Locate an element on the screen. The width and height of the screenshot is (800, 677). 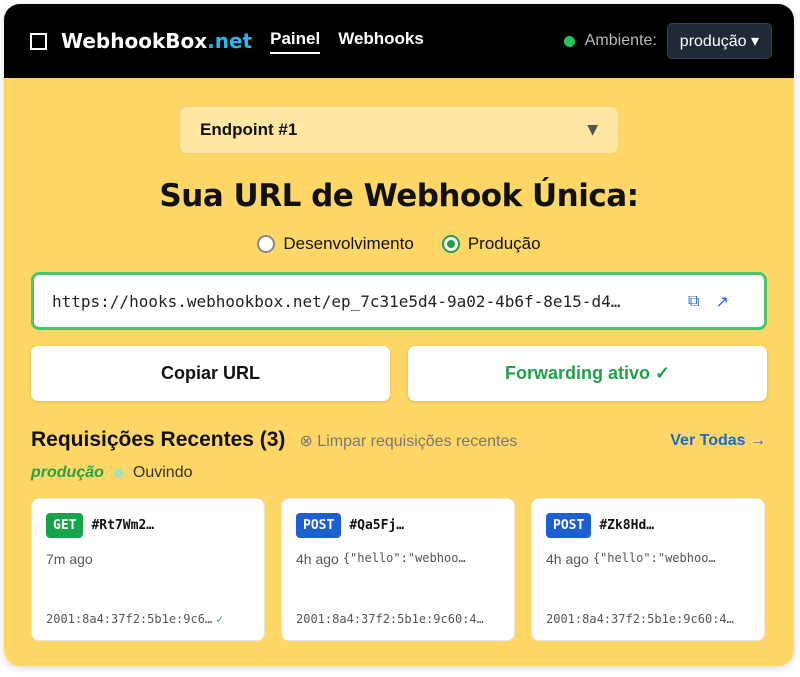
env-select: produção ▾ is located at coordinates (719, 41).